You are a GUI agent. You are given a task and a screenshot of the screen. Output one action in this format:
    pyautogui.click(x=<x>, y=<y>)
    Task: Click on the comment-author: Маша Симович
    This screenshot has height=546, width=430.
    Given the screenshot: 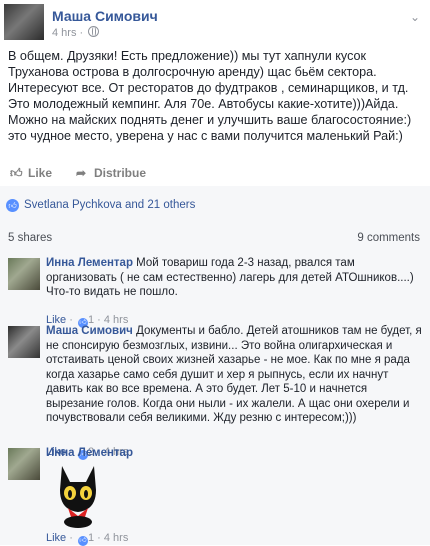 What is the action you would take?
    pyautogui.click(x=89, y=331)
    